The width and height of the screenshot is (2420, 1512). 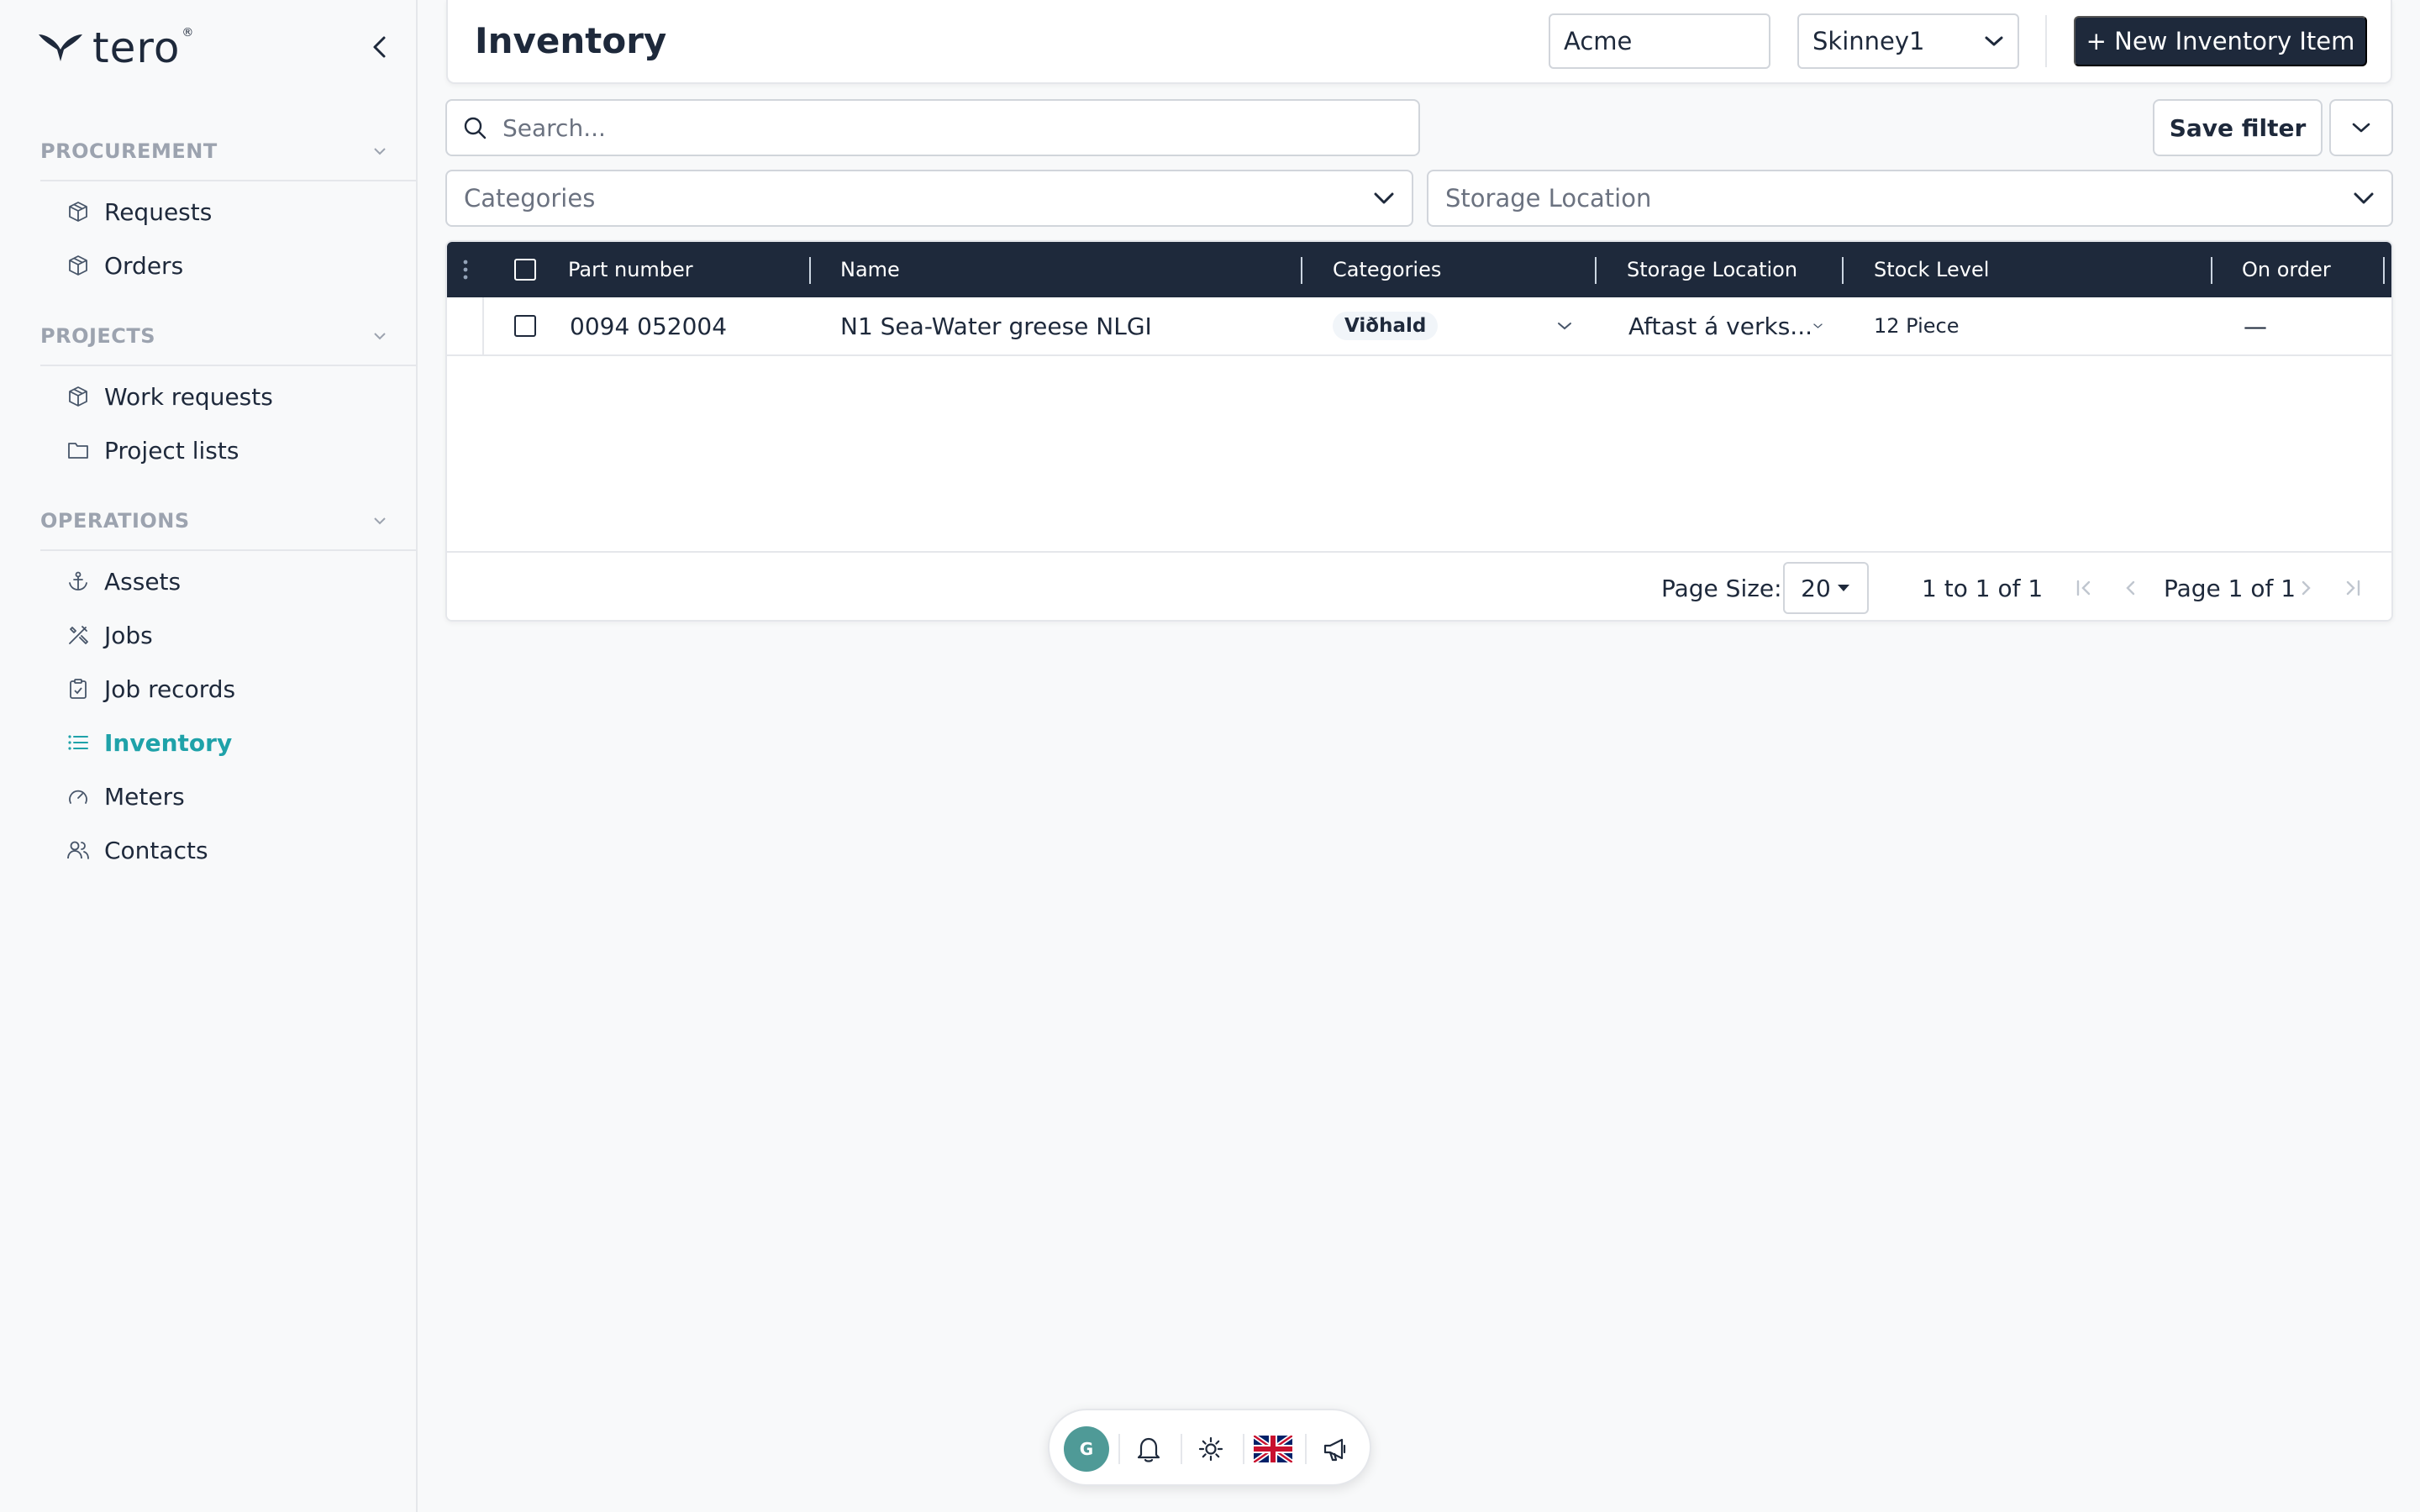 I want to click on select-all-checkbox, so click(x=525, y=269).